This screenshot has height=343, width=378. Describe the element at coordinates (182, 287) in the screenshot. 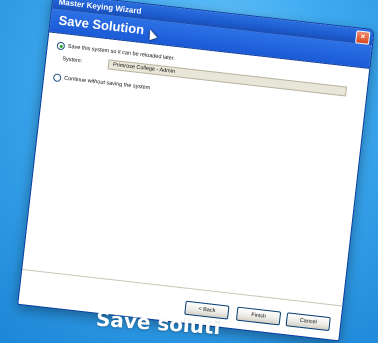

I see `footer-divider` at that location.